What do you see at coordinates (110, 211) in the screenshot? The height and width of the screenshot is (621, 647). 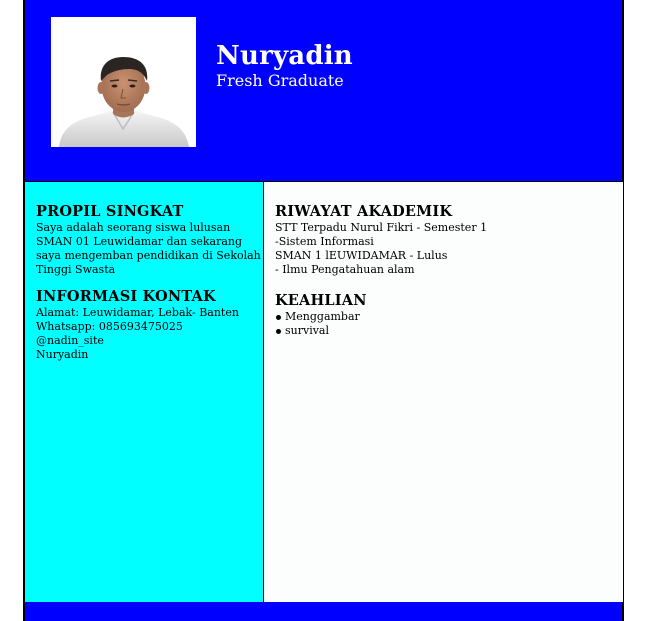 I see `profile-heading: PROPIL SINGKAT` at bounding box center [110, 211].